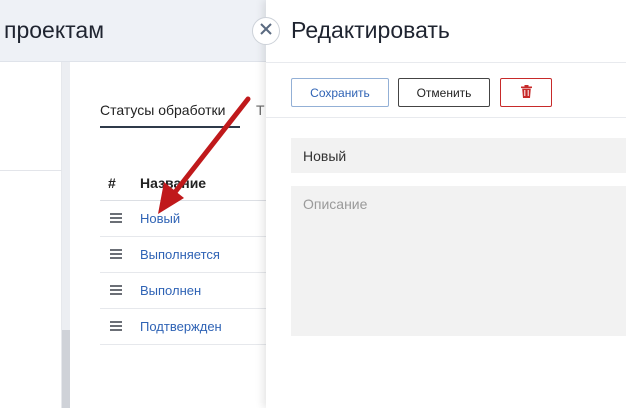  What do you see at coordinates (340, 92) in the screenshot?
I see `save-button: Сохранить` at bounding box center [340, 92].